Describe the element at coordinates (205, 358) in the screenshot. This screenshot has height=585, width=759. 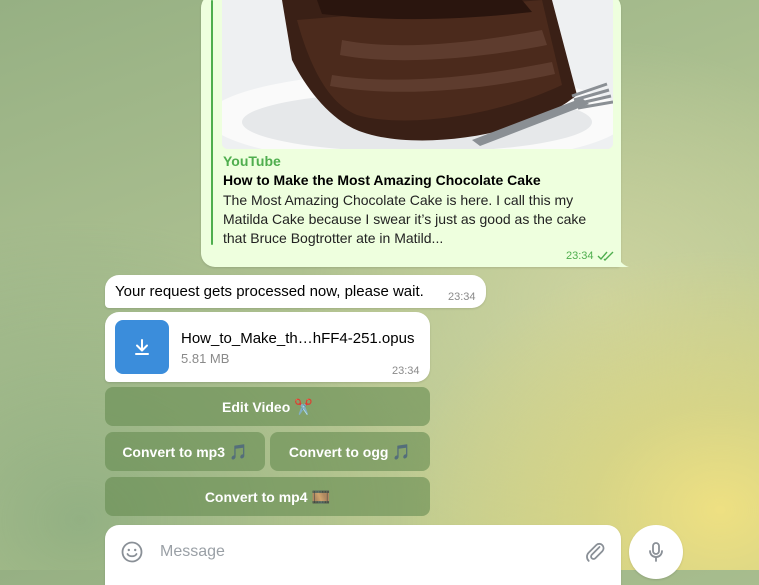
I see `file-size: 5.81 MB` at that location.